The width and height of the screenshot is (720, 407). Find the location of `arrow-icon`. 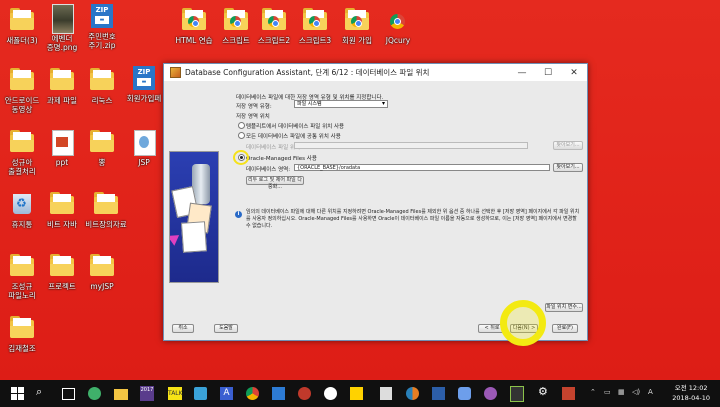

arrow-icon is located at coordinates (176, 238).